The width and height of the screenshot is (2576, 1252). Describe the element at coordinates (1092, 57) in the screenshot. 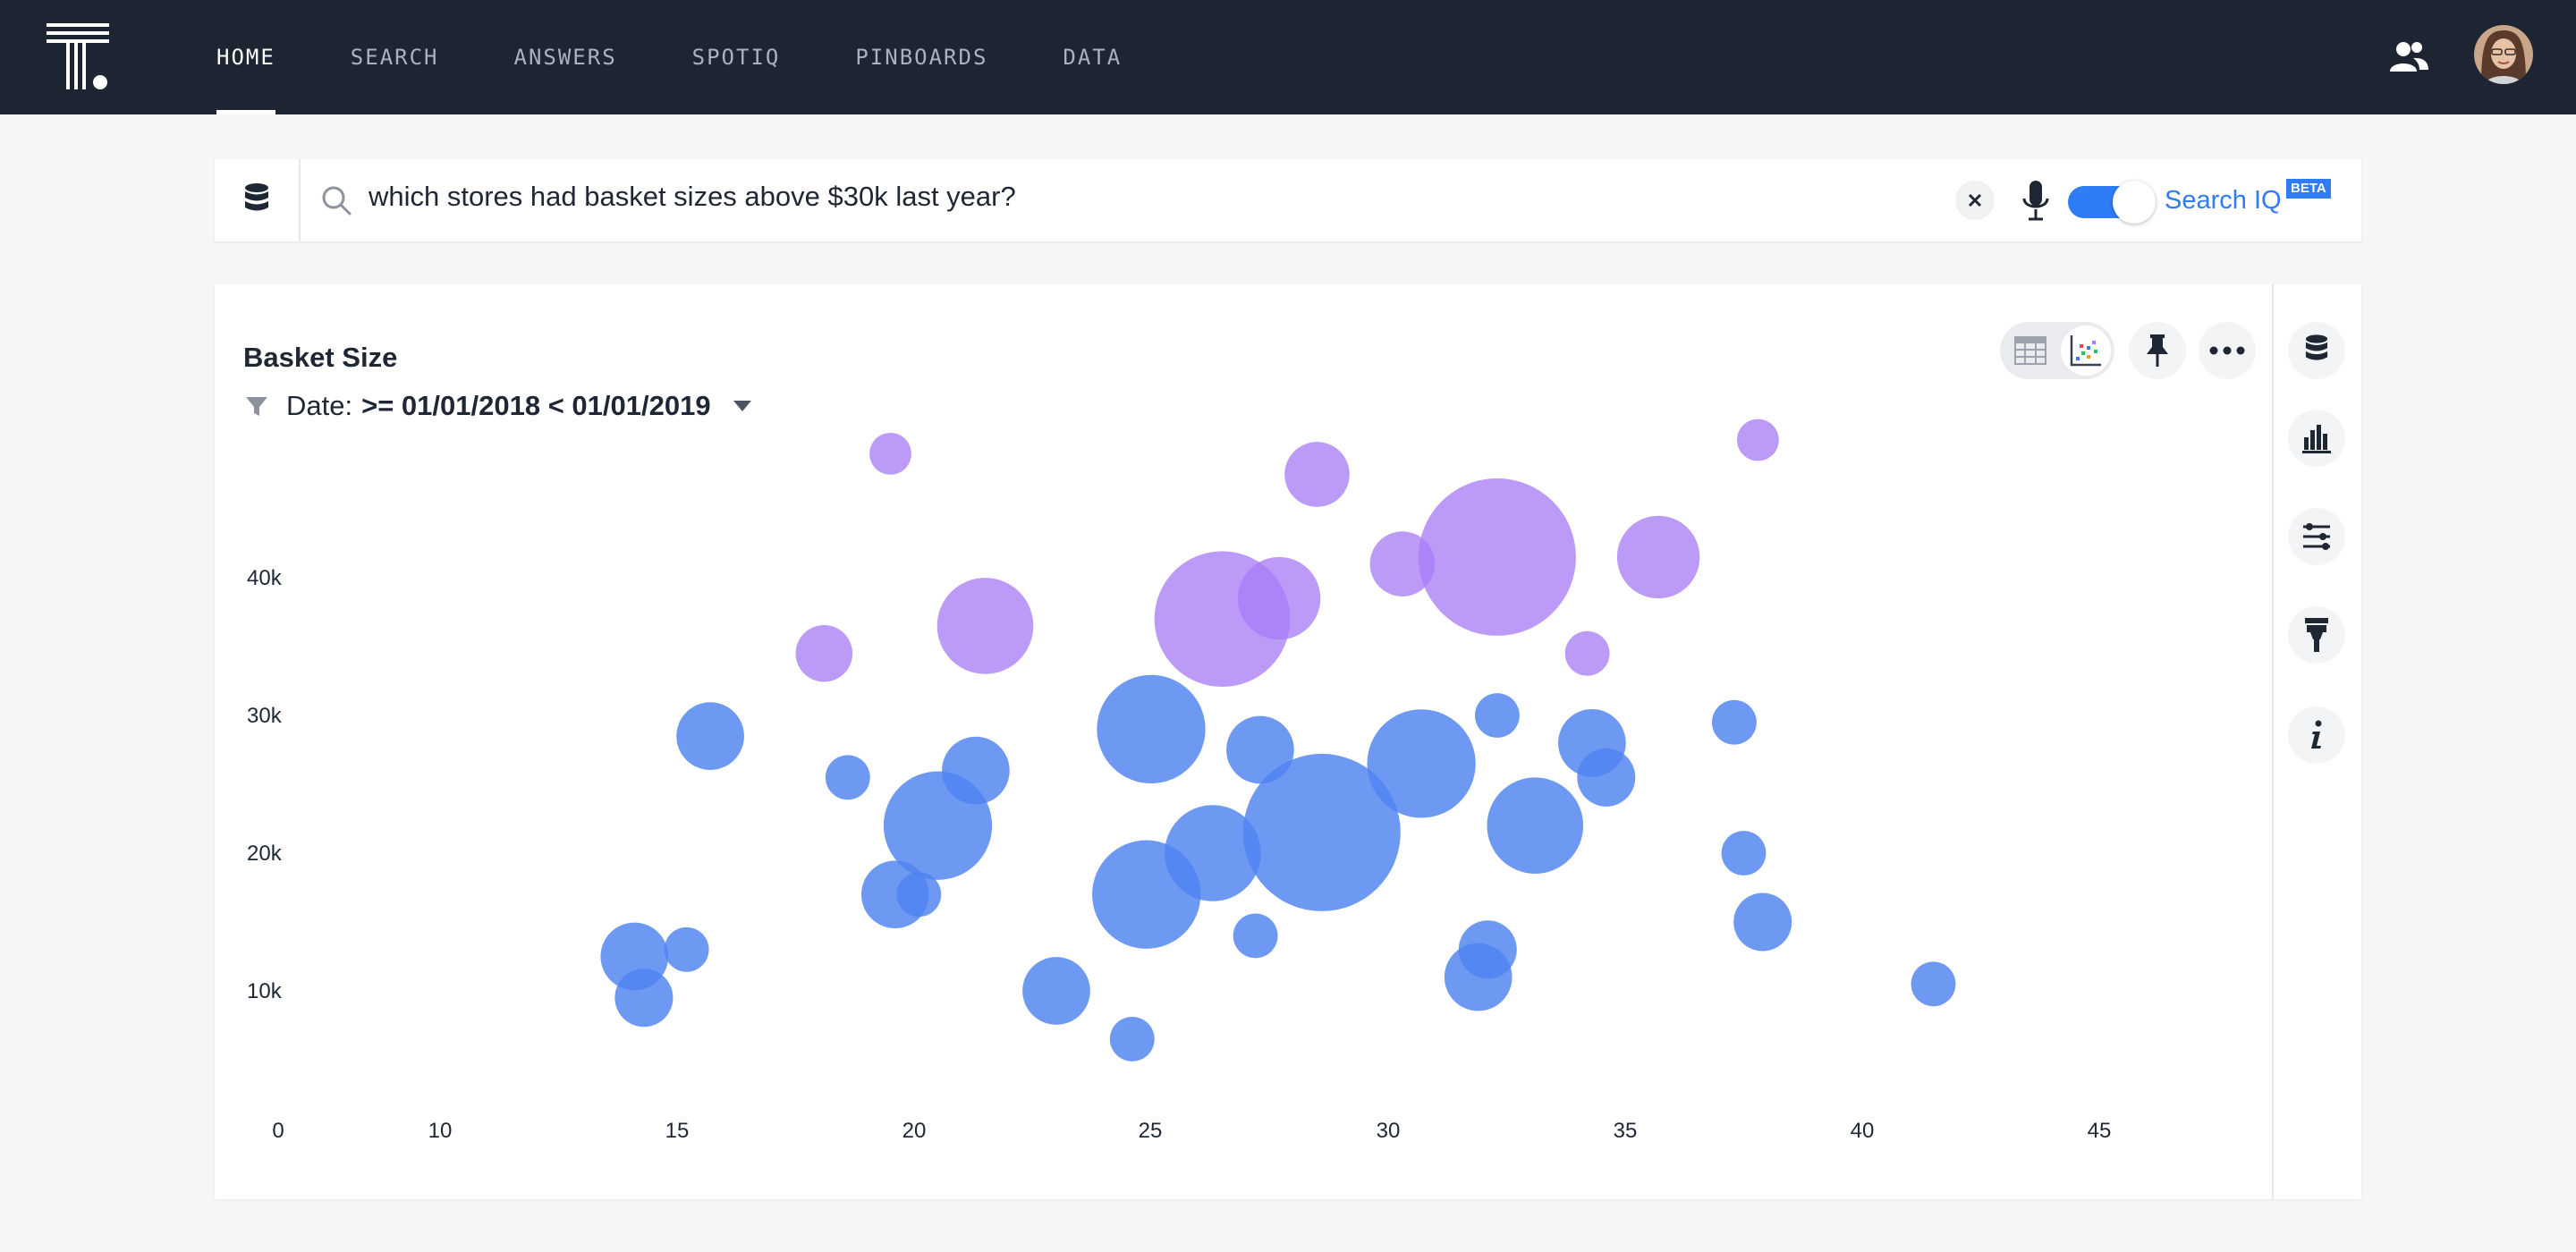

I see `nav-item-data: DATA` at that location.